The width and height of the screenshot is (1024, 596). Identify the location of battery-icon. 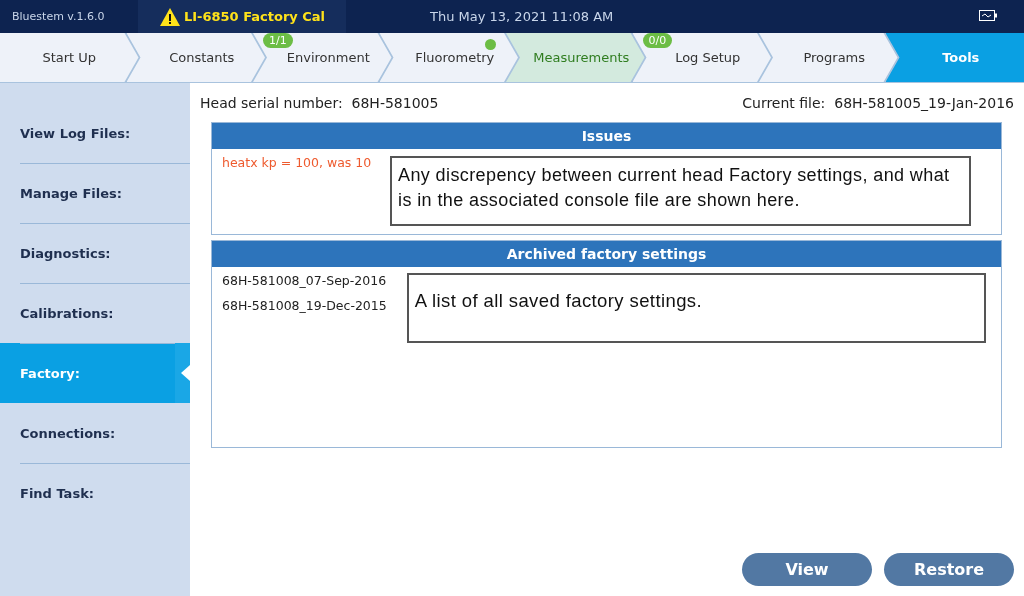
(988, 15).